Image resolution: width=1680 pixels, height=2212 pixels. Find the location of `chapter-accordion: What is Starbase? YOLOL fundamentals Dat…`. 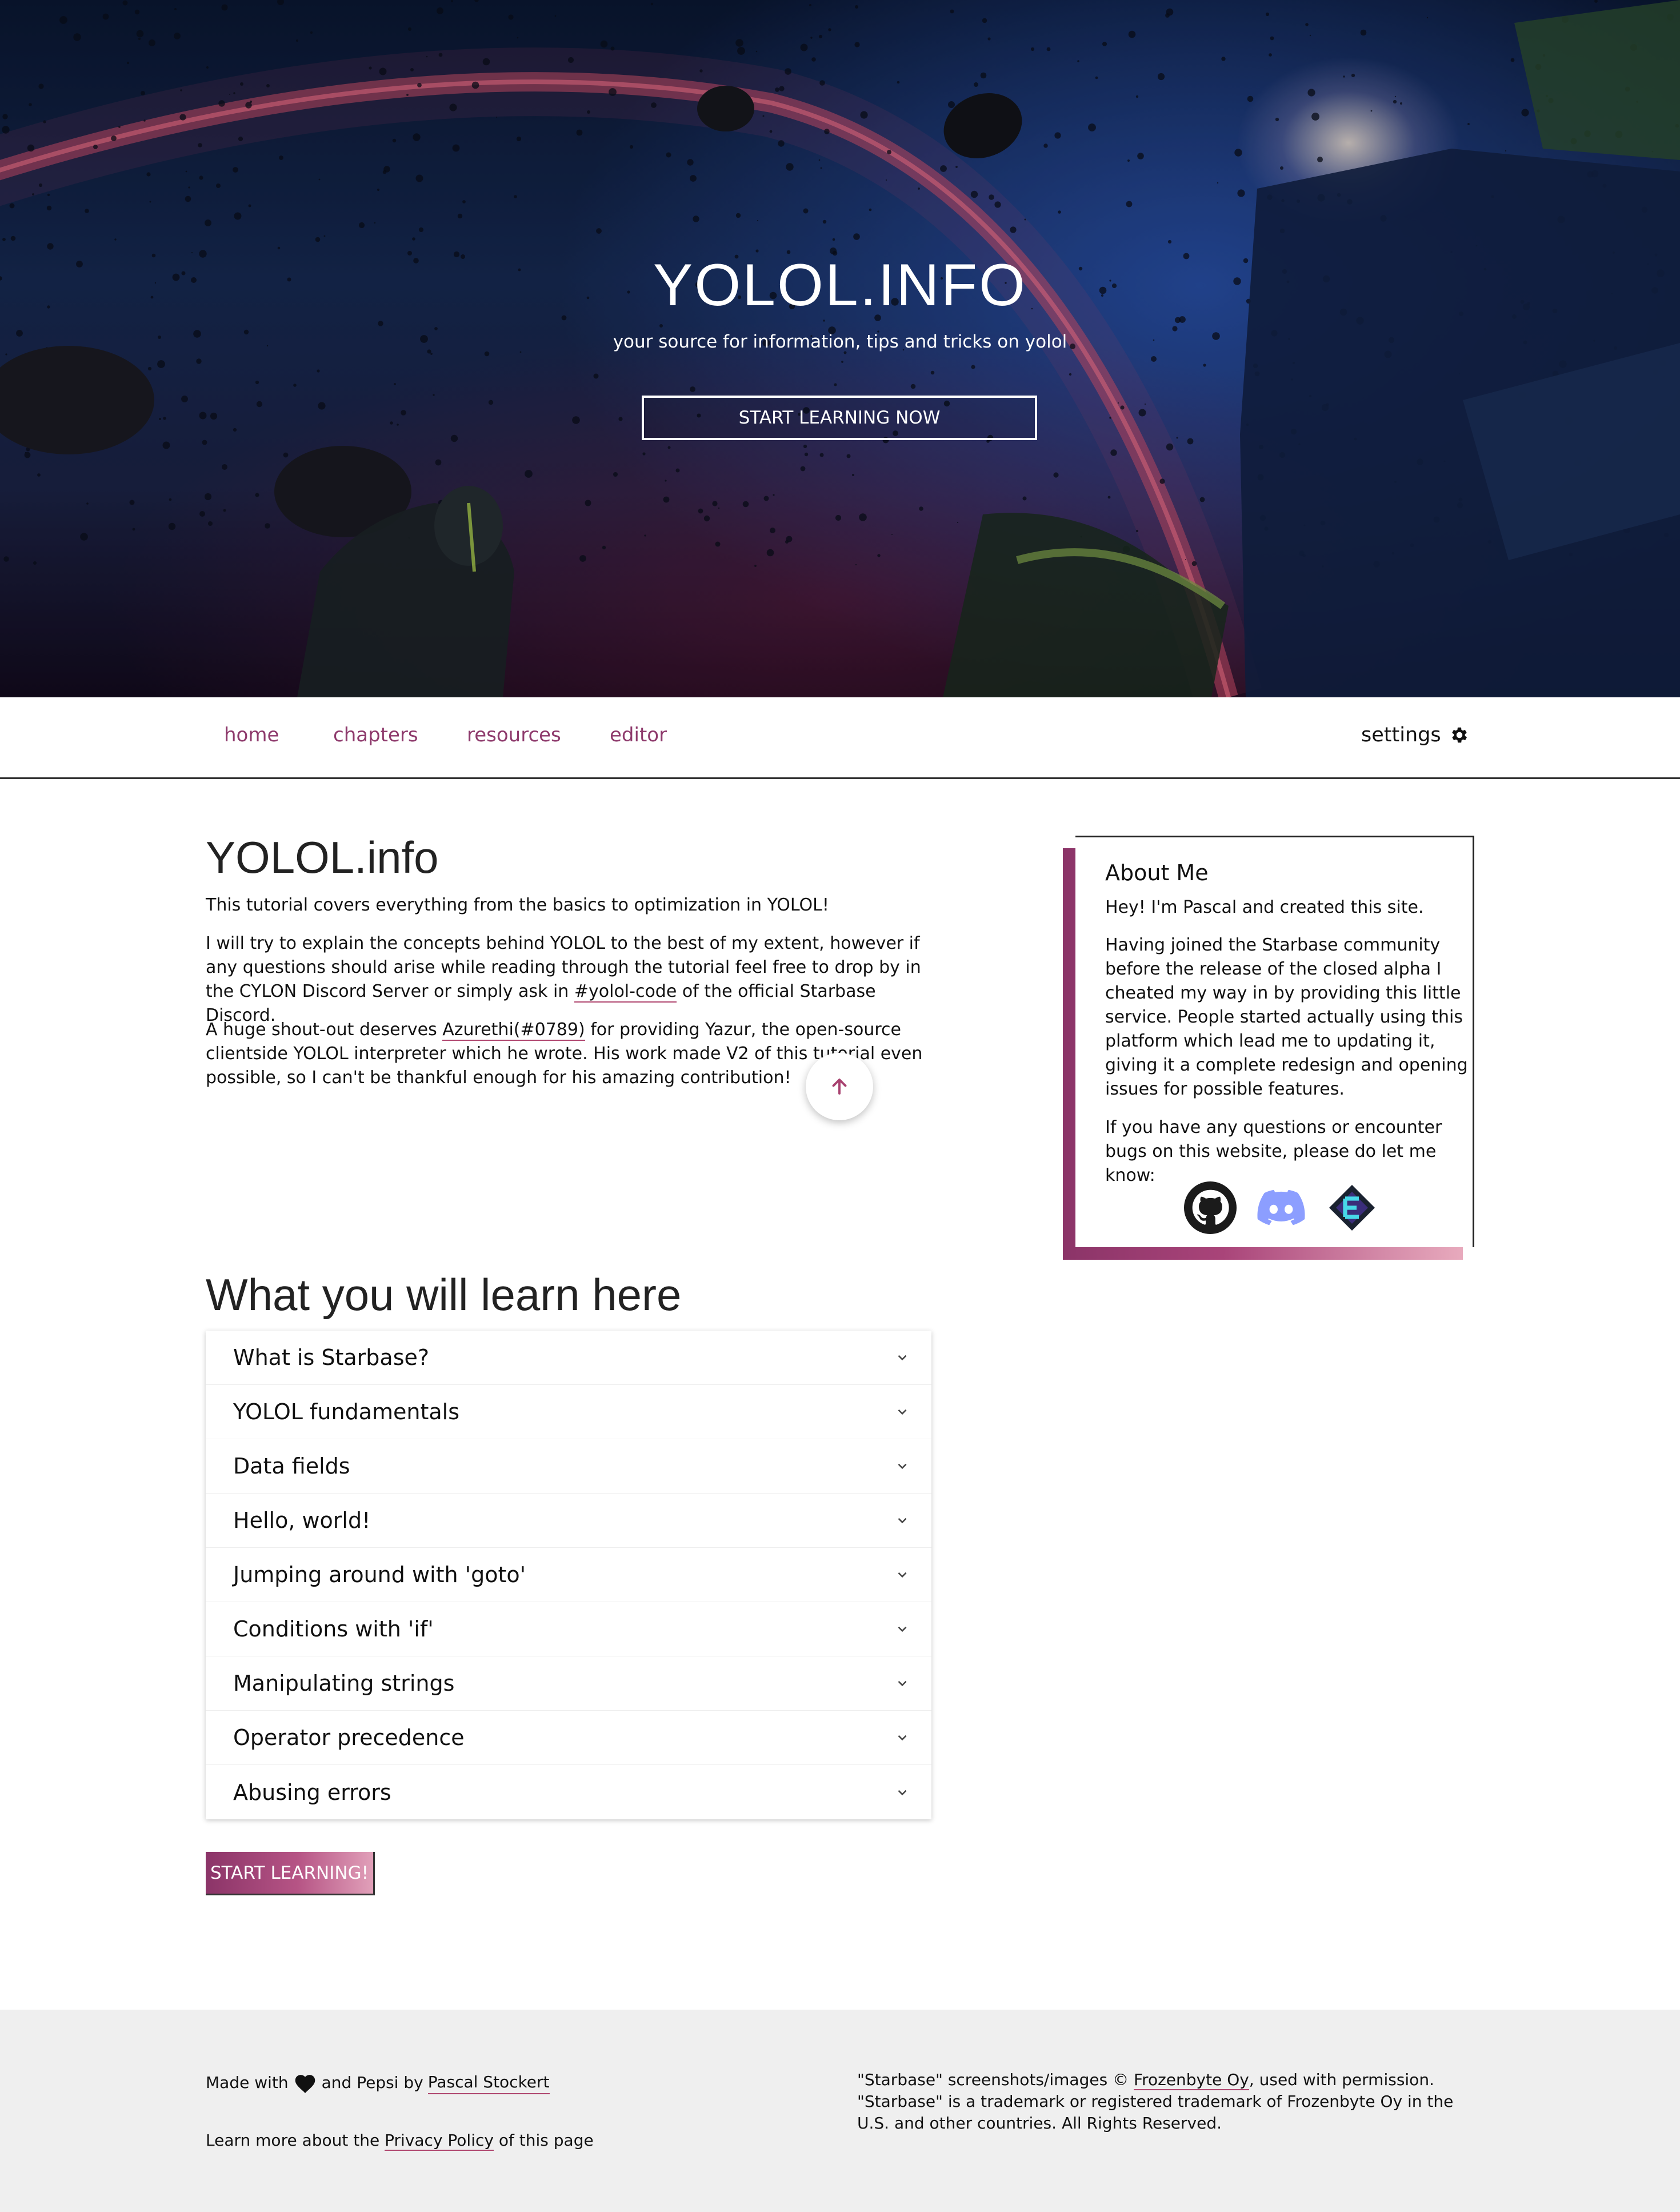

chapter-accordion: What is Starbase? YOLOL fundamentals Dat… is located at coordinates (568, 1575).